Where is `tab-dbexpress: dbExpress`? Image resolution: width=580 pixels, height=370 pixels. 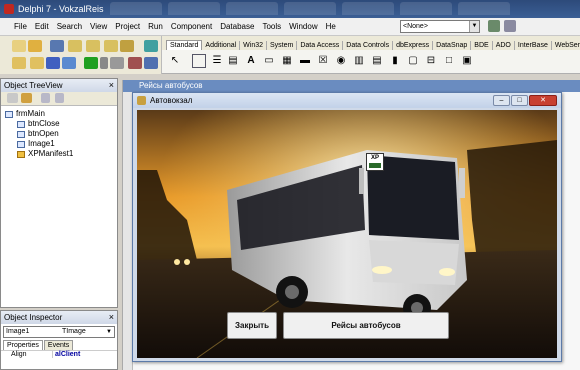
tab-dbexpress: dbExpress is located at coordinates (413, 45).